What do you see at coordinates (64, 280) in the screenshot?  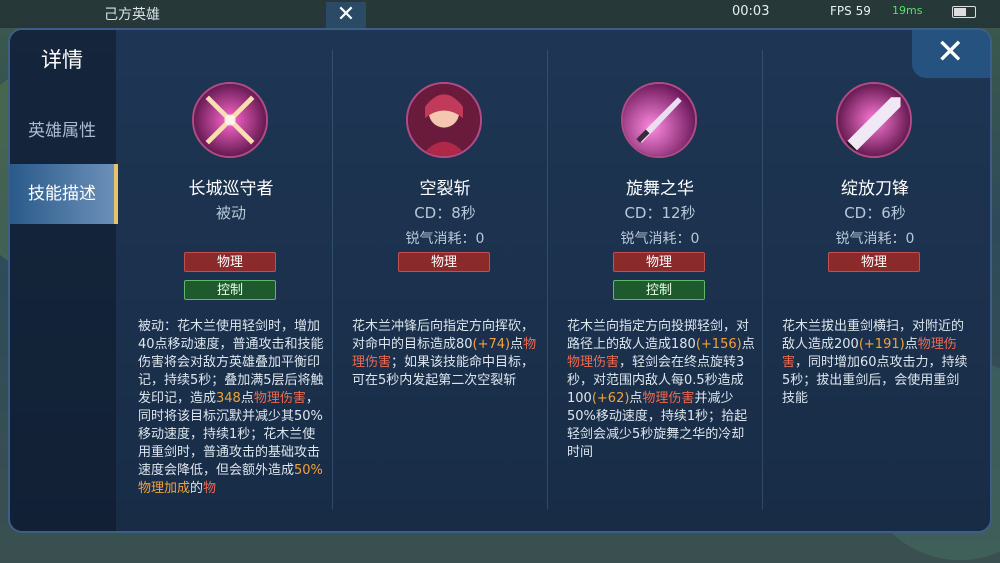 I see `sidebar: 详情 英雄属性 技能描述` at bounding box center [64, 280].